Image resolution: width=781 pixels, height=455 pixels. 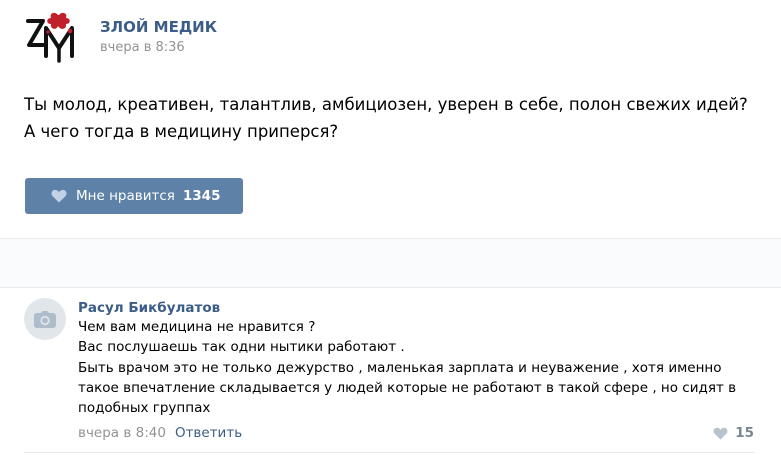 I want to click on comment-footer: вчера в 8:40 Ответить 15, so click(x=416, y=433).